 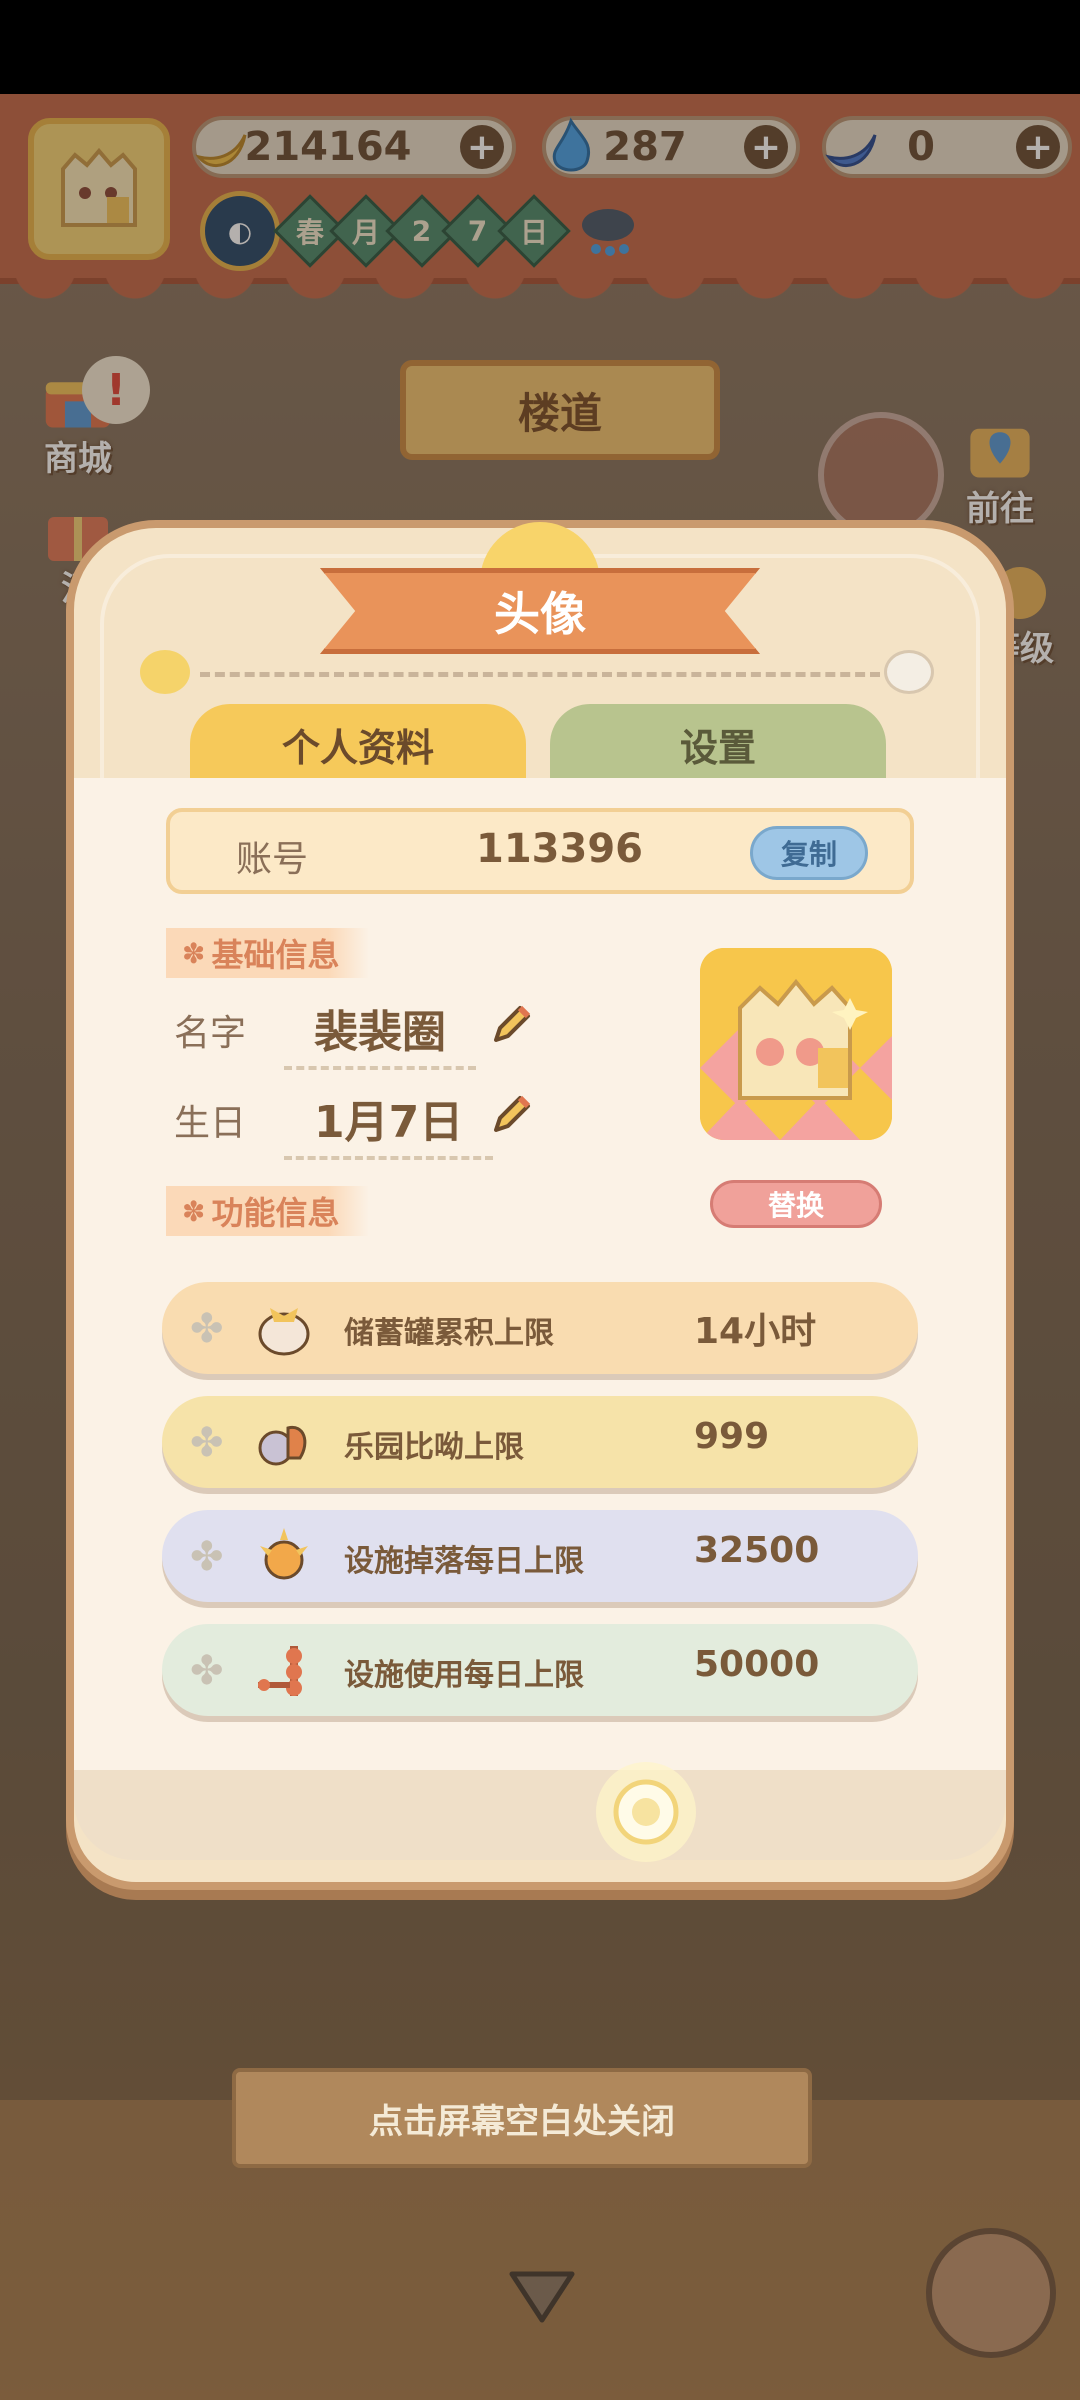 What do you see at coordinates (275, 955) in the screenshot?
I see `section-title: 基础信息` at bounding box center [275, 955].